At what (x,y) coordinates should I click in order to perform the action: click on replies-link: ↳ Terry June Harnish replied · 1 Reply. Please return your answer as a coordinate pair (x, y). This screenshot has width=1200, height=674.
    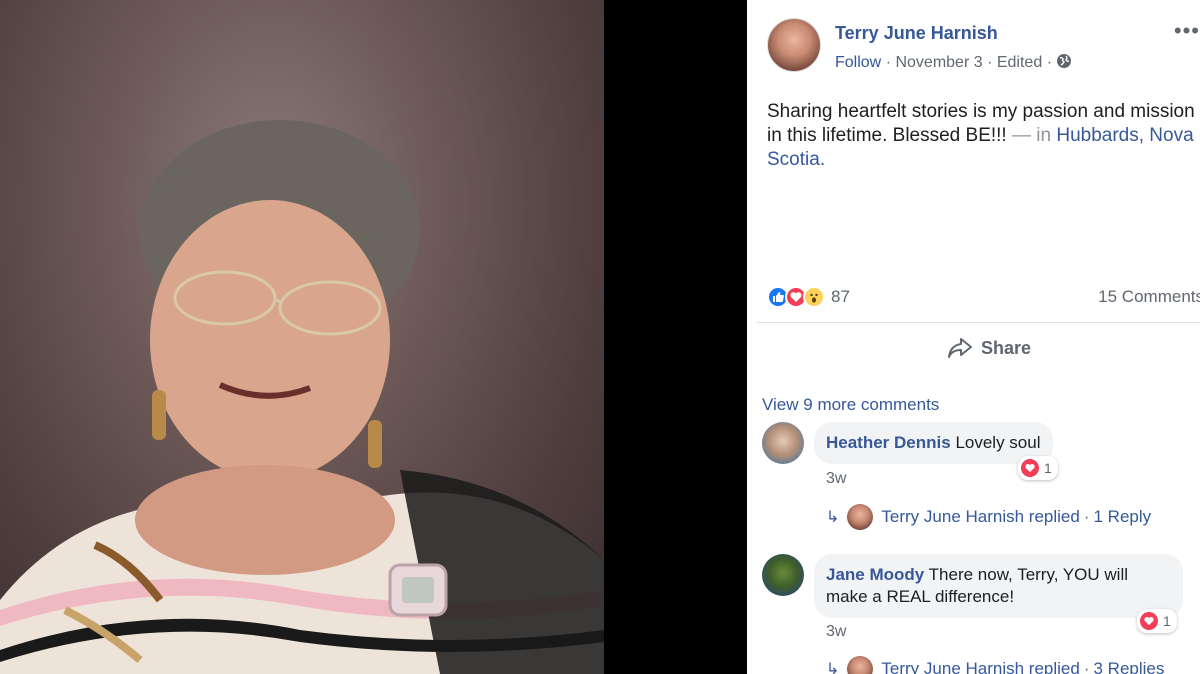
    Looking at the image, I should click on (988, 517).